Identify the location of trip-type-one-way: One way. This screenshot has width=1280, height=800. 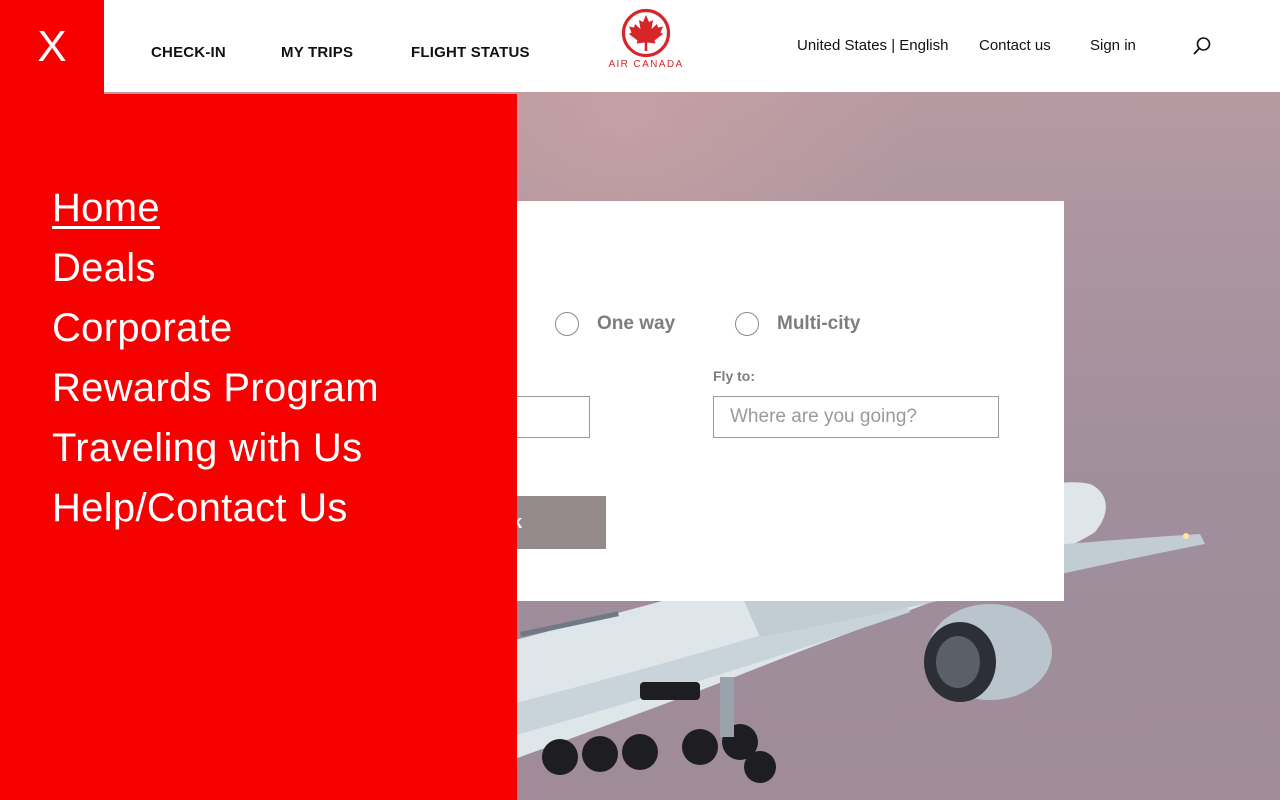
(615, 324).